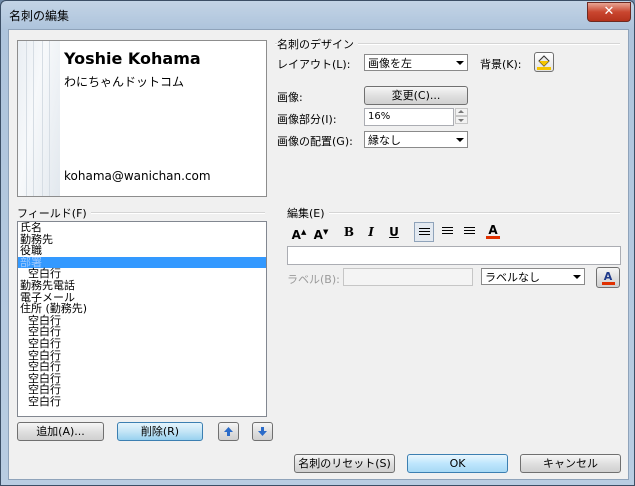 The width and height of the screenshot is (635, 486). I want to click on field-list-item: 住所 (勤務先), so click(142, 309).